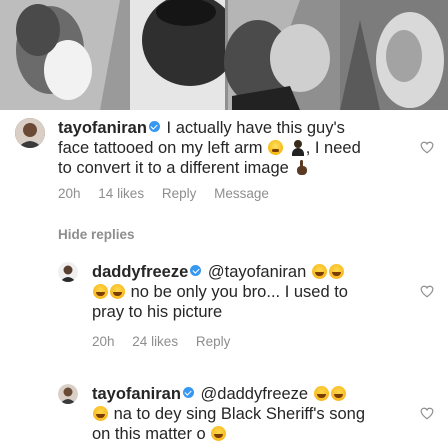 Image resolution: width=448 pixels, height=446 pixels. What do you see at coordinates (241, 193) in the screenshot?
I see `message-button: Message` at bounding box center [241, 193].